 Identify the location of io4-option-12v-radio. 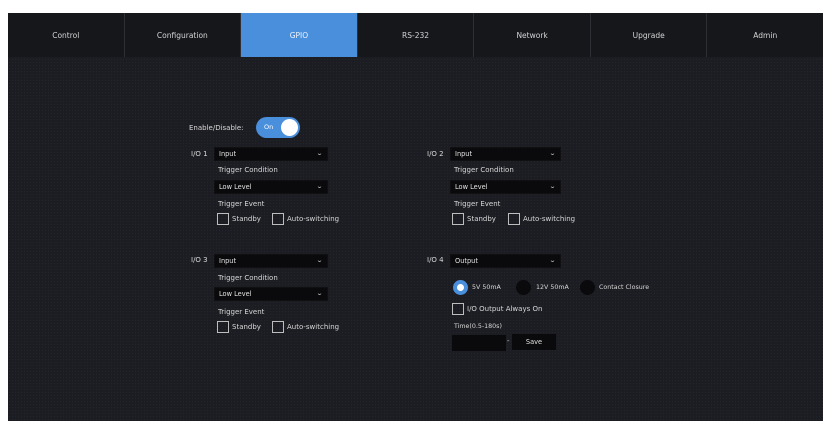
(523, 287).